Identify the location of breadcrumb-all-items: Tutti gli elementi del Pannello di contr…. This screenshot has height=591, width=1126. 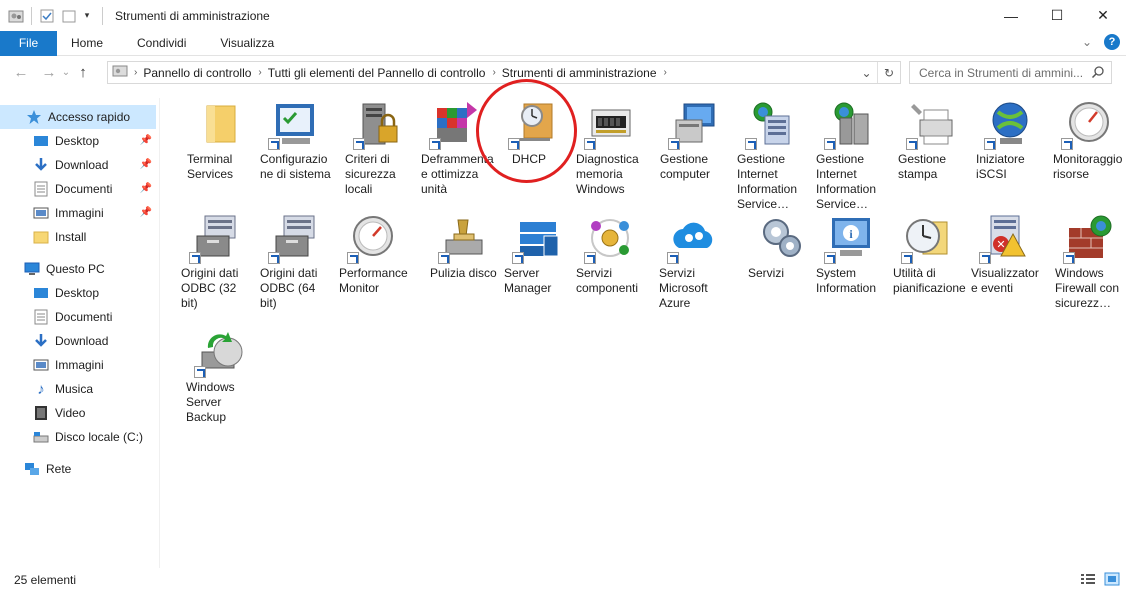
(377, 73).